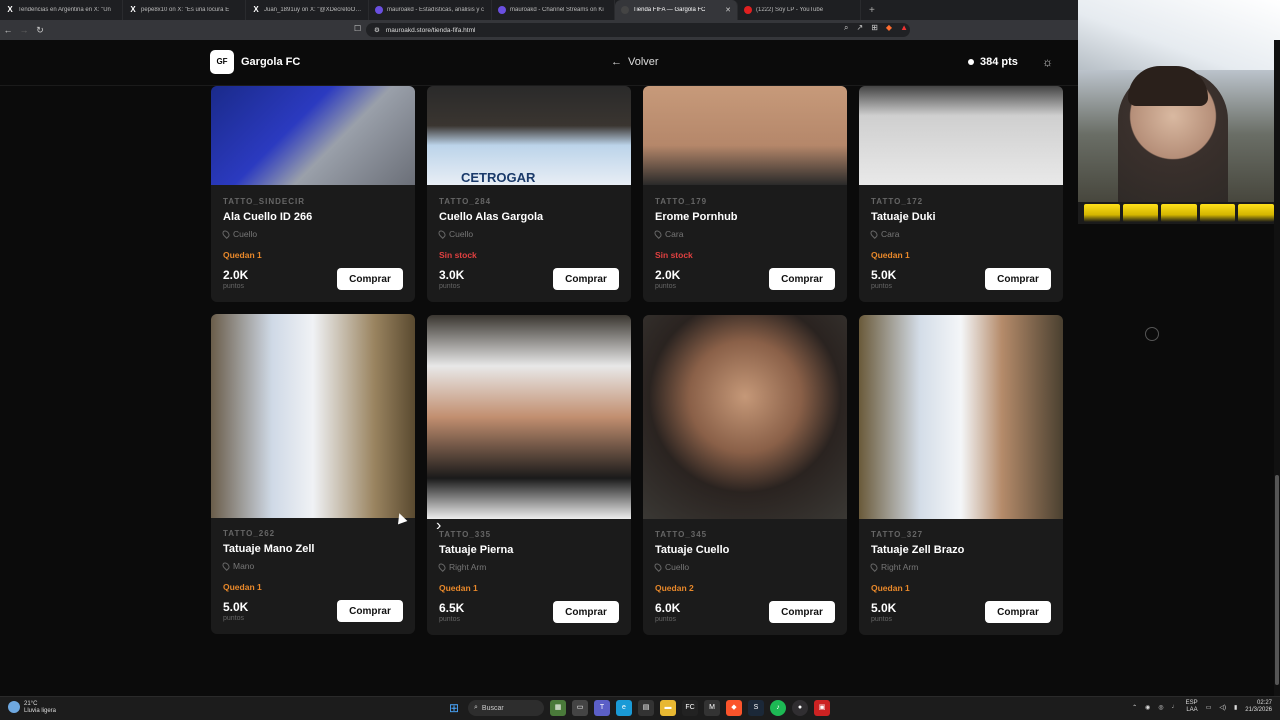 Image resolution: width=1280 pixels, height=720 pixels. Describe the element at coordinates (860, 28) in the screenshot. I see `share-icon: ↗` at that location.